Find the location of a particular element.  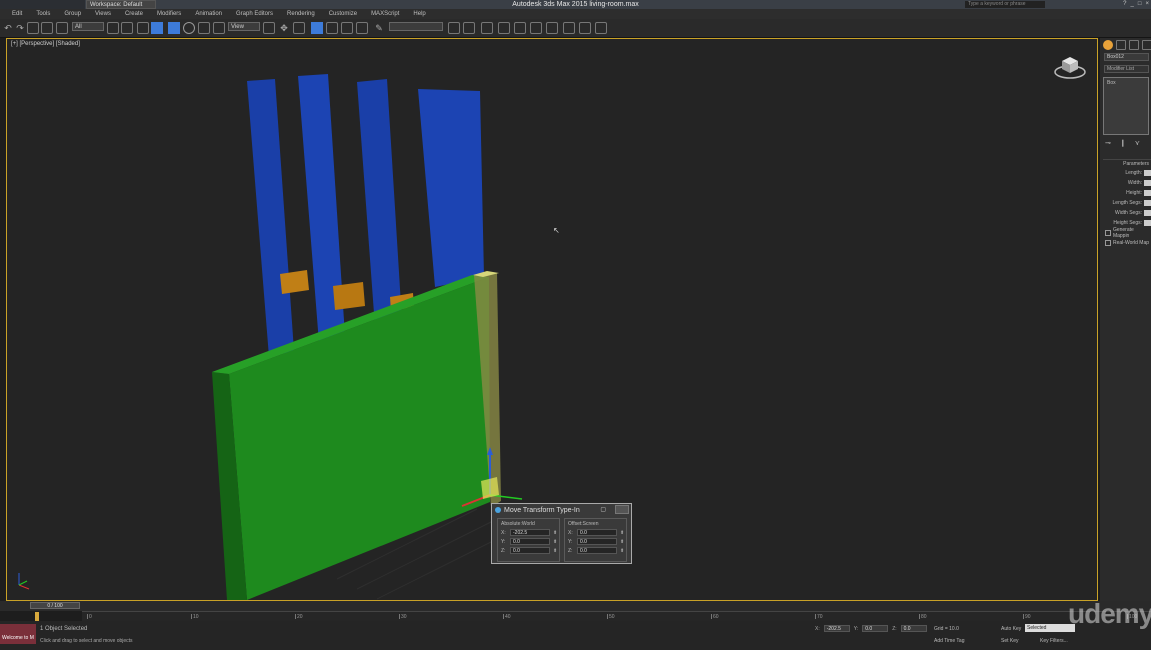

window-controls: ? _ □ × is located at coordinates (1136, 4).